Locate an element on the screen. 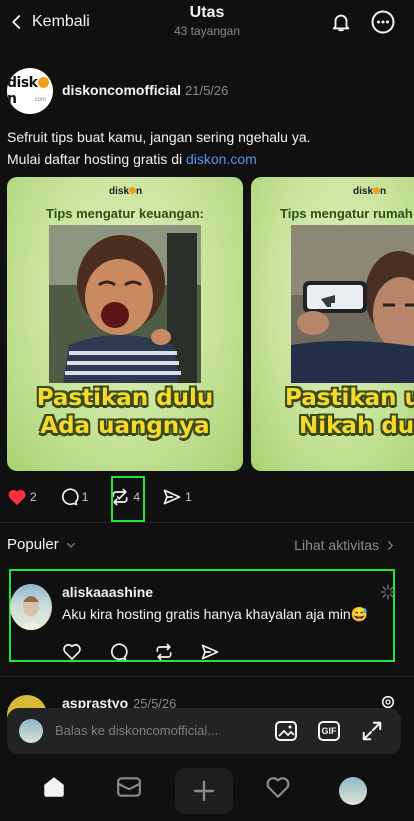  nav-create is located at coordinates (204, 791).